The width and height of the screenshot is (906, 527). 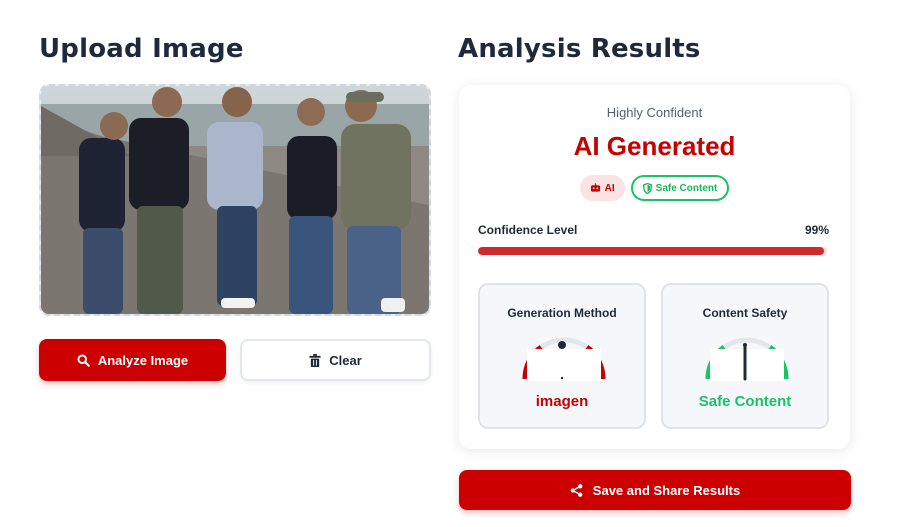 What do you see at coordinates (686, 188) in the screenshot?
I see `safe-badge-label: Safe Content` at bounding box center [686, 188].